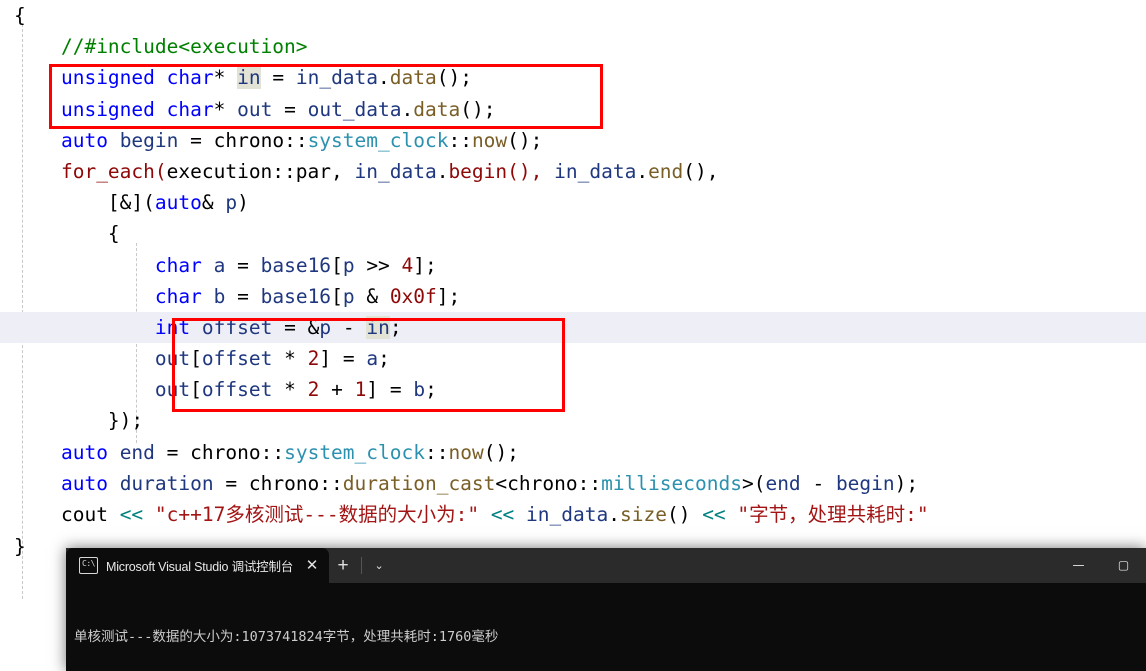  I want to click on code-line-2: //#include<execution>, so click(573, 46).